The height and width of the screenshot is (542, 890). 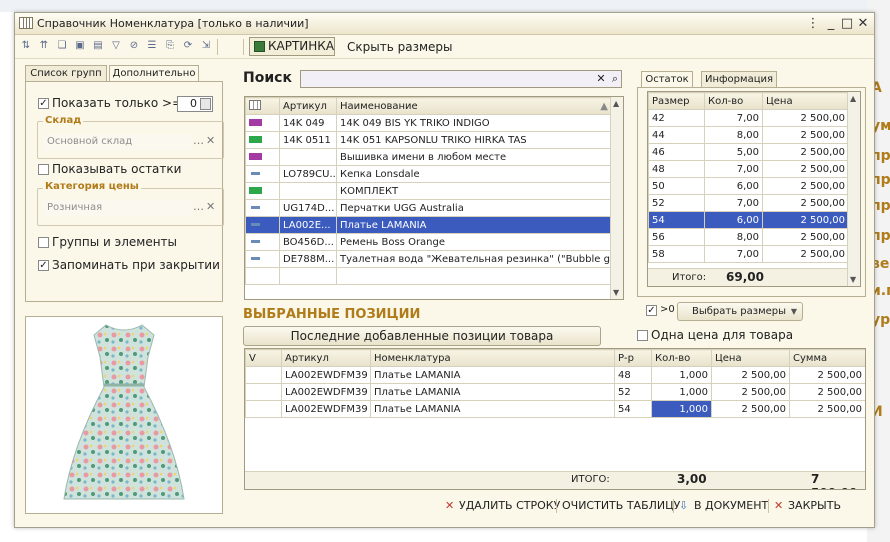 I want to click on column-header-size: Р-р, so click(x=633, y=358).